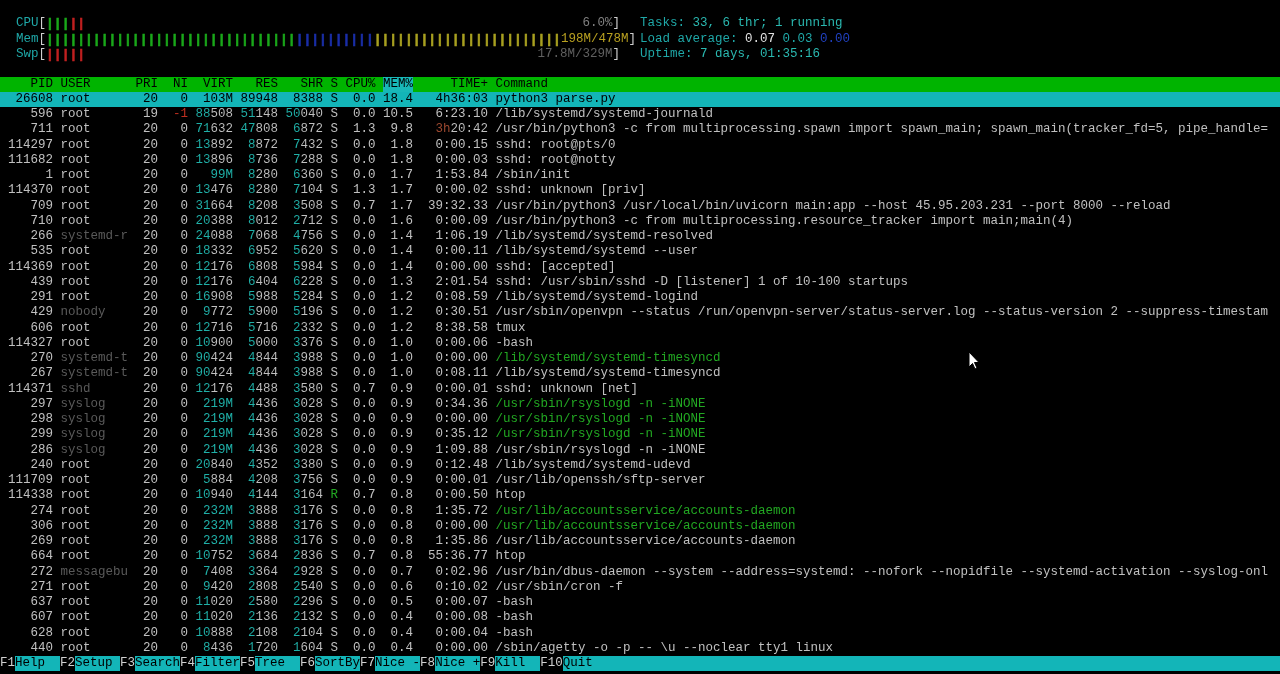 This screenshot has width=1280, height=674. I want to click on function-key-button: Tree, so click(278, 664).